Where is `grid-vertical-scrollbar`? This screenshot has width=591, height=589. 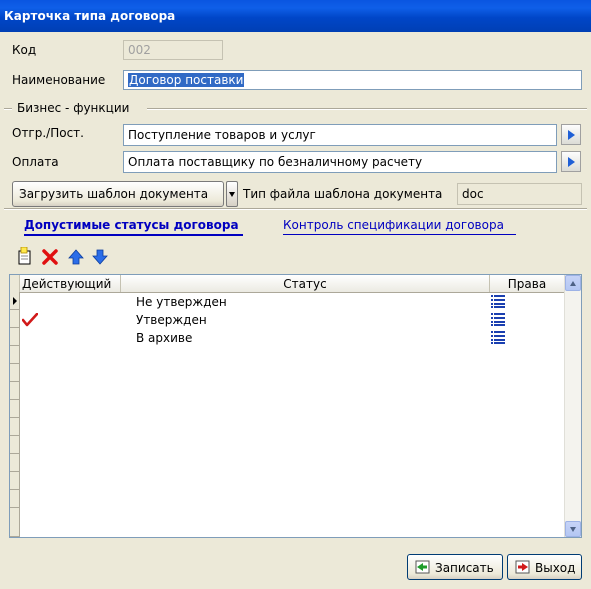 grid-vertical-scrollbar is located at coordinates (572, 406).